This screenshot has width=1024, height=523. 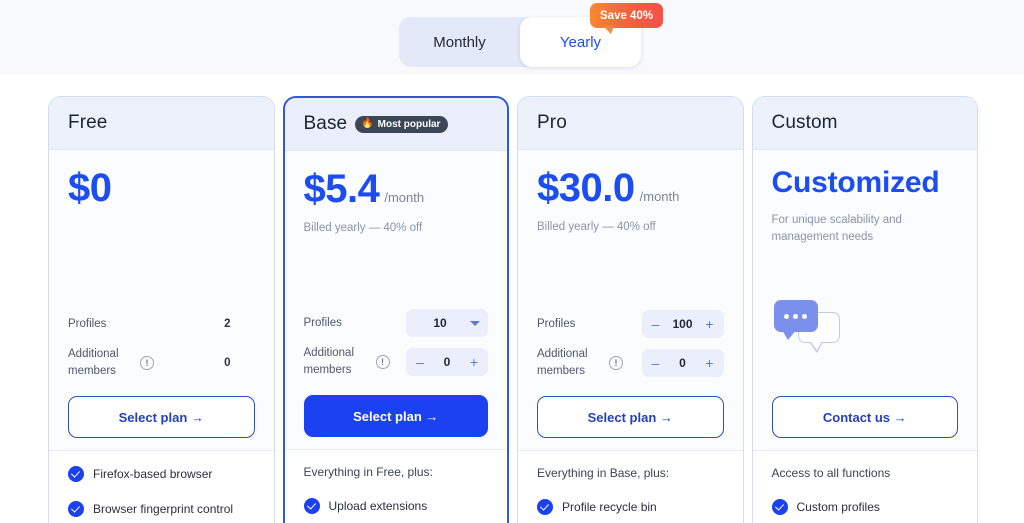 I want to click on quantity-value: 100, so click(x=682, y=324).